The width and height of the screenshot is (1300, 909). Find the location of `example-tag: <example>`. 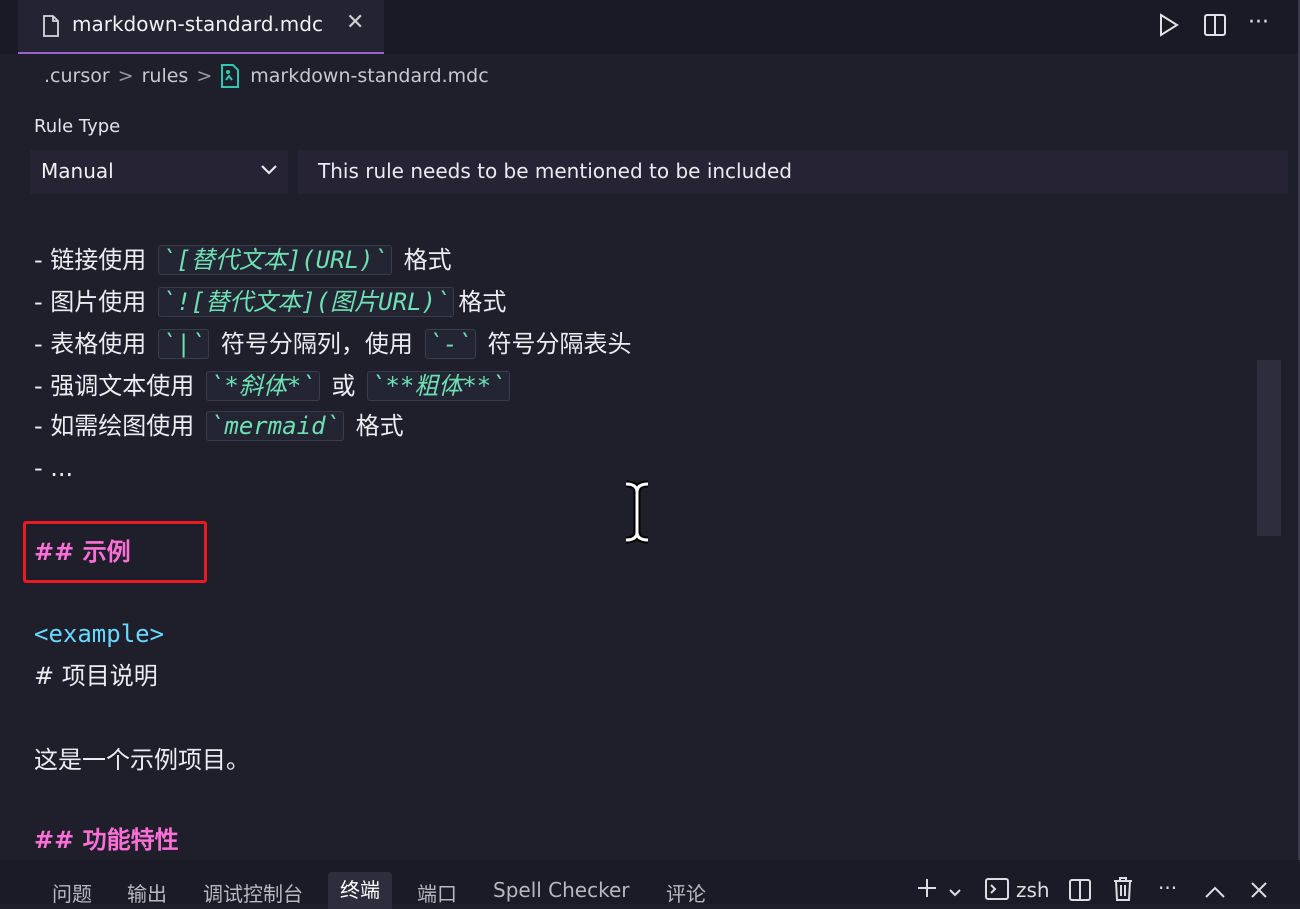

example-tag: <example> is located at coordinates (99, 634).